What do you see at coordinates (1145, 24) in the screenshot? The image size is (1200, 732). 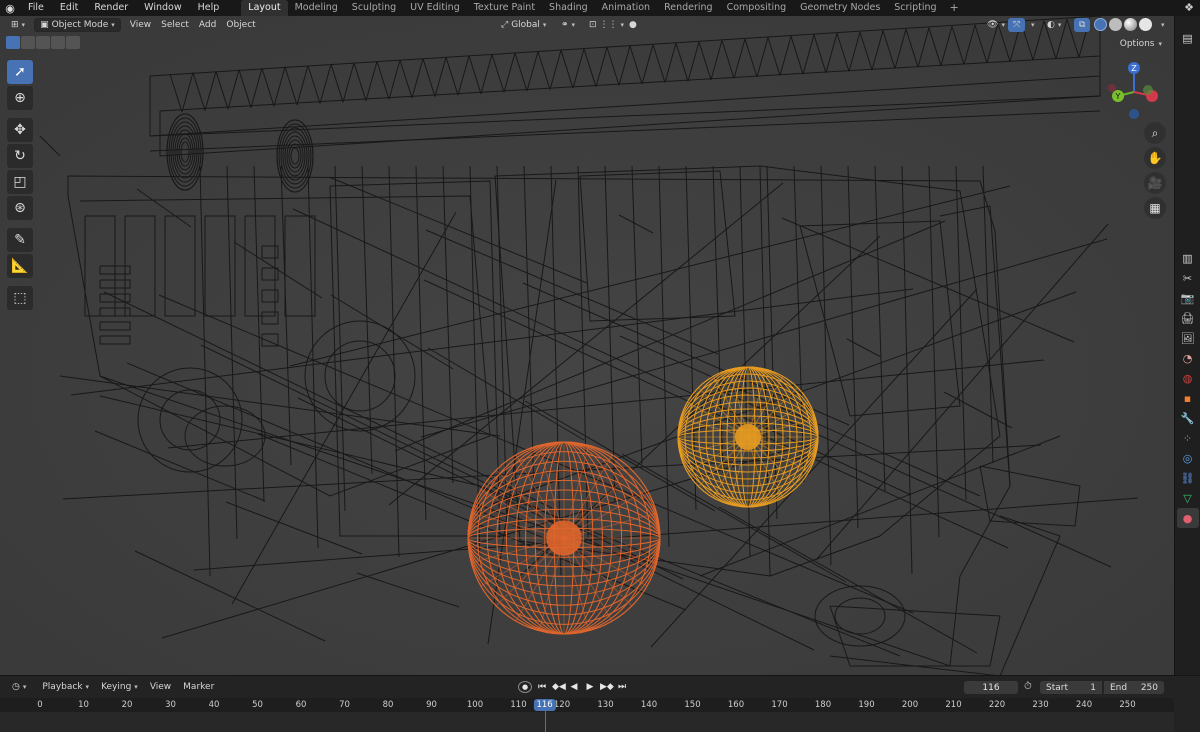 I see `rendered-shading-button` at bounding box center [1145, 24].